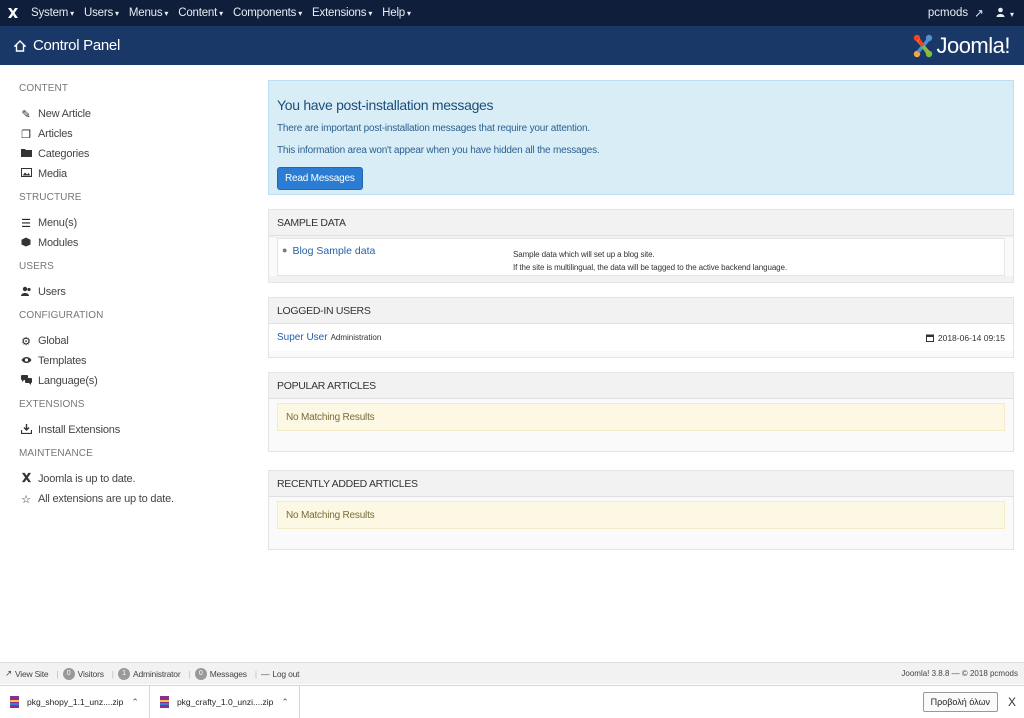  What do you see at coordinates (52, 292) in the screenshot?
I see `sidebar-item-label: Users` at bounding box center [52, 292].